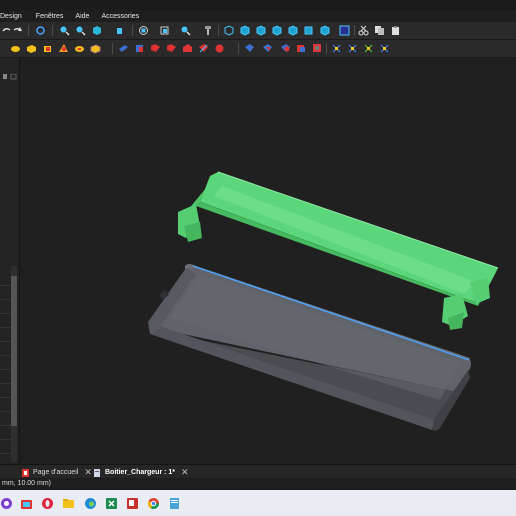  What do you see at coordinates (317, 48) in the screenshot?
I see `section-icon` at bounding box center [317, 48].